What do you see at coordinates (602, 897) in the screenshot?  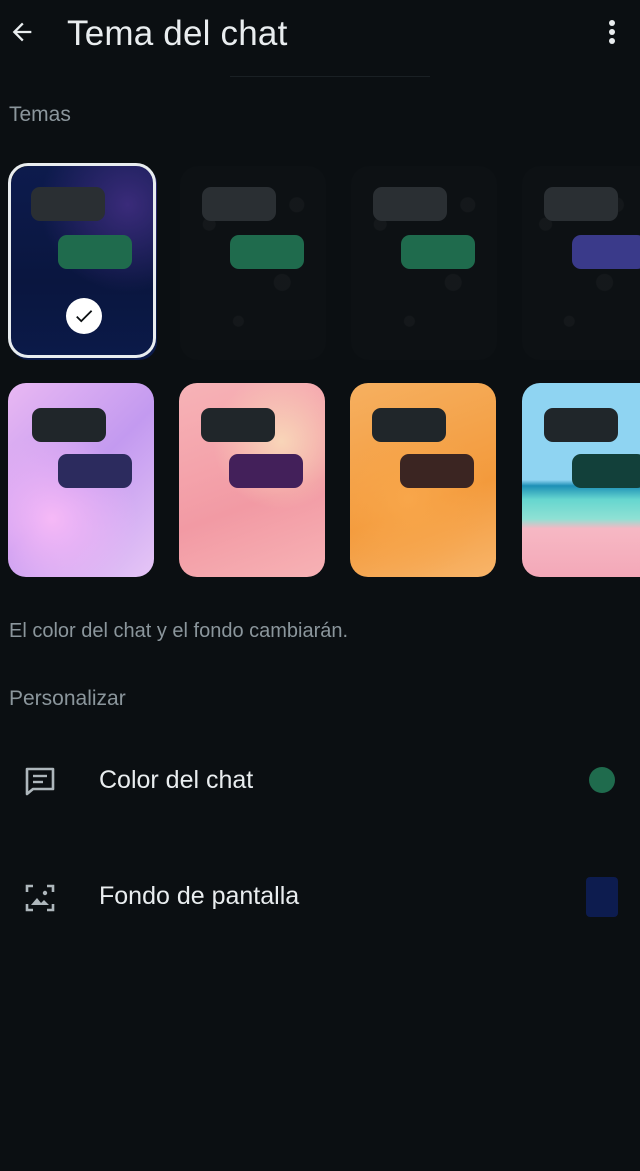 I see `wallpaper-swatch` at bounding box center [602, 897].